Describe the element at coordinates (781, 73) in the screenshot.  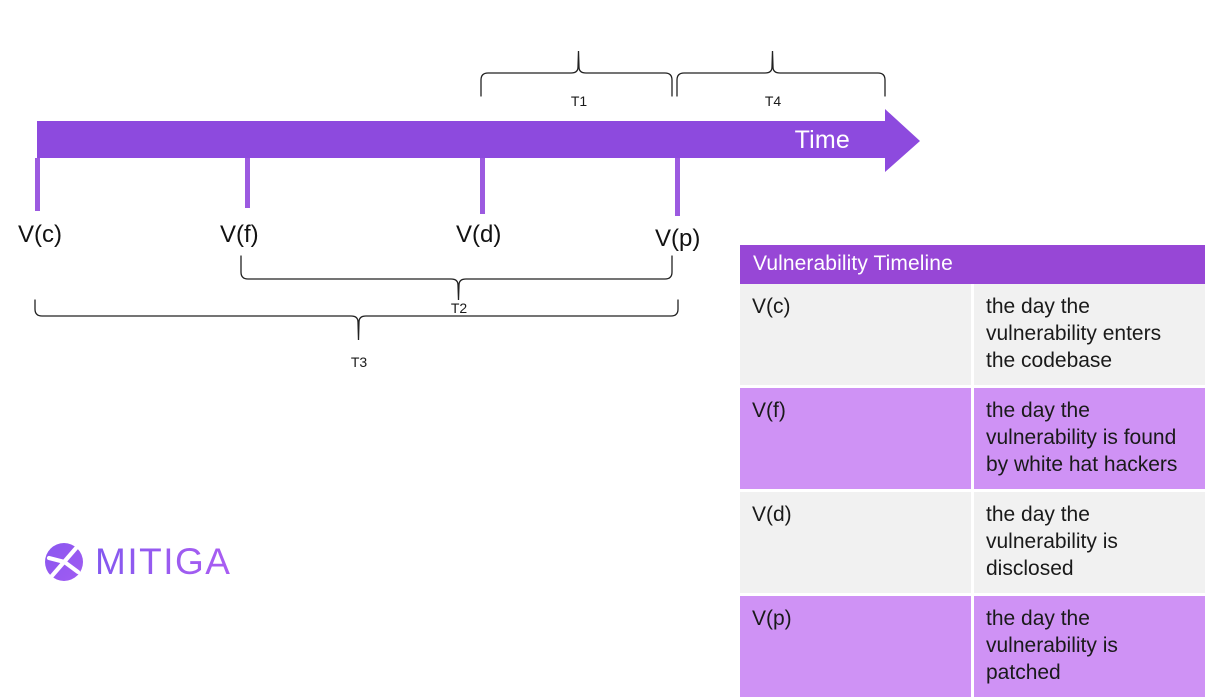
I see `brace-t4` at that location.